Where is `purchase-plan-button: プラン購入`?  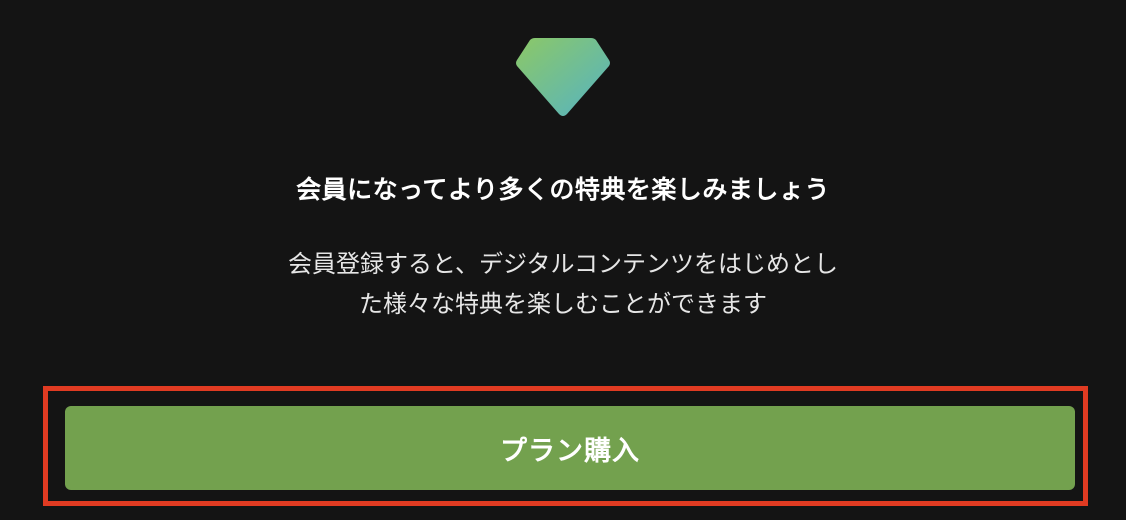 purchase-plan-button: プラン購入 is located at coordinates (570, 448).